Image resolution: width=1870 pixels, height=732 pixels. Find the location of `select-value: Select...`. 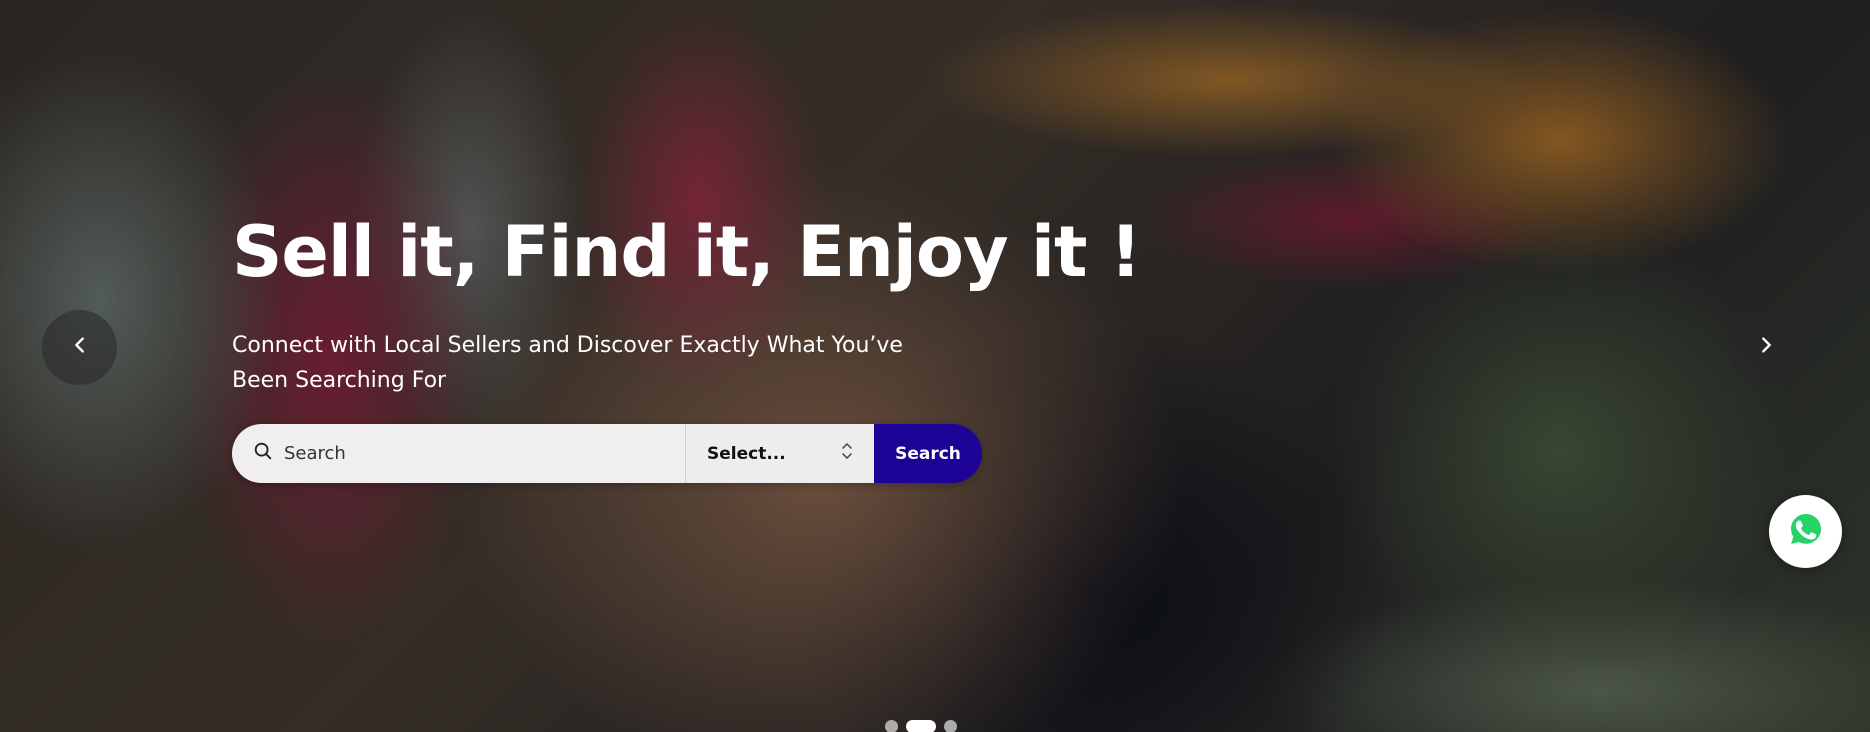

select-value: Select... is located at coordinates (746, 453).